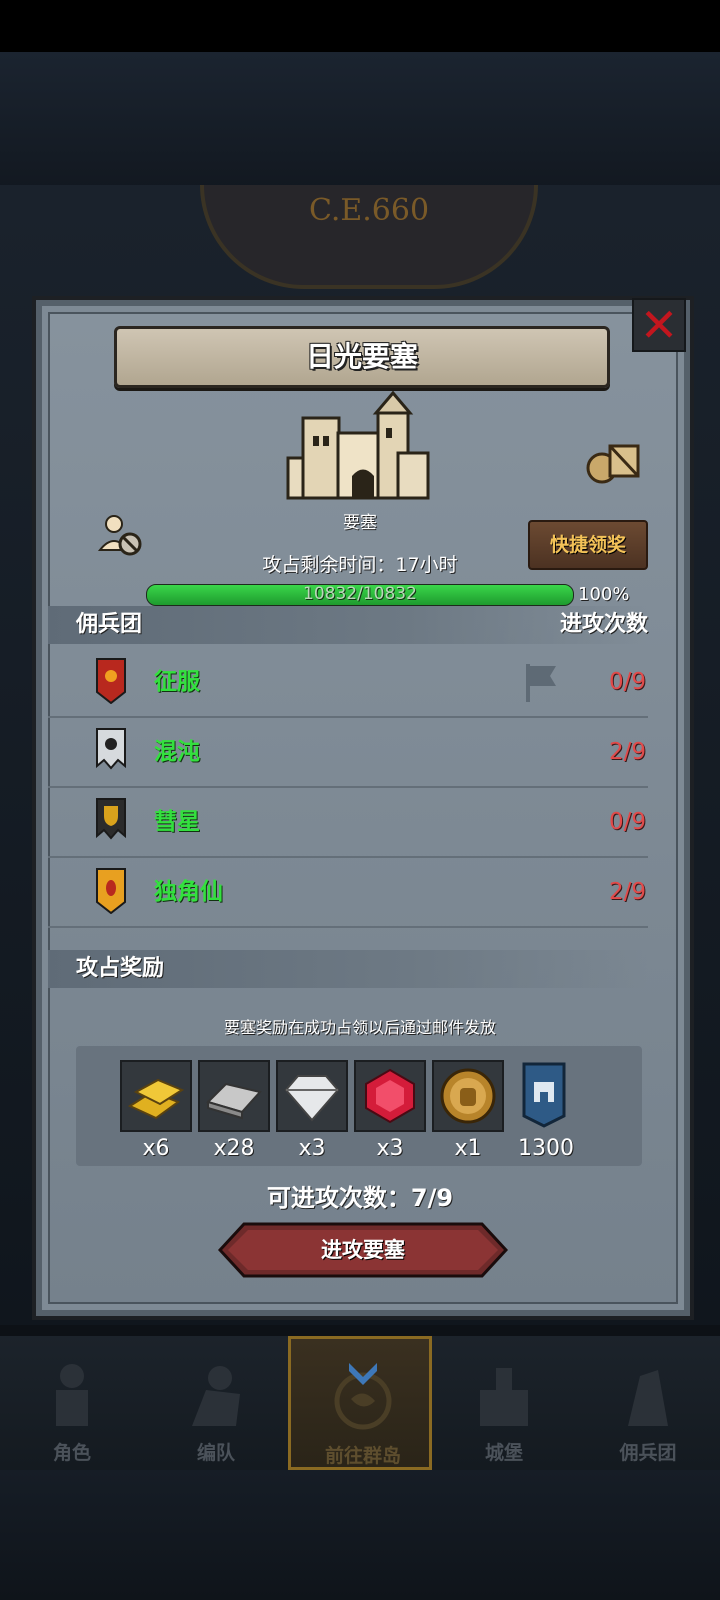  I want to click on nav-label: 佣兵团, so click(648, 1453).